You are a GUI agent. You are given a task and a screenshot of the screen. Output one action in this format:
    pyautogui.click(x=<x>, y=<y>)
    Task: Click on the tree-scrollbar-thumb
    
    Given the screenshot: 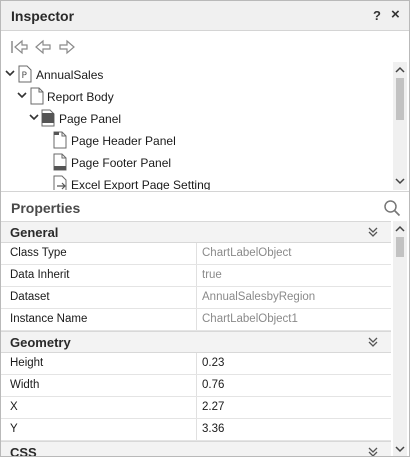 What is the action you would take?
    pyautogui.click(x=400, y=99)
    